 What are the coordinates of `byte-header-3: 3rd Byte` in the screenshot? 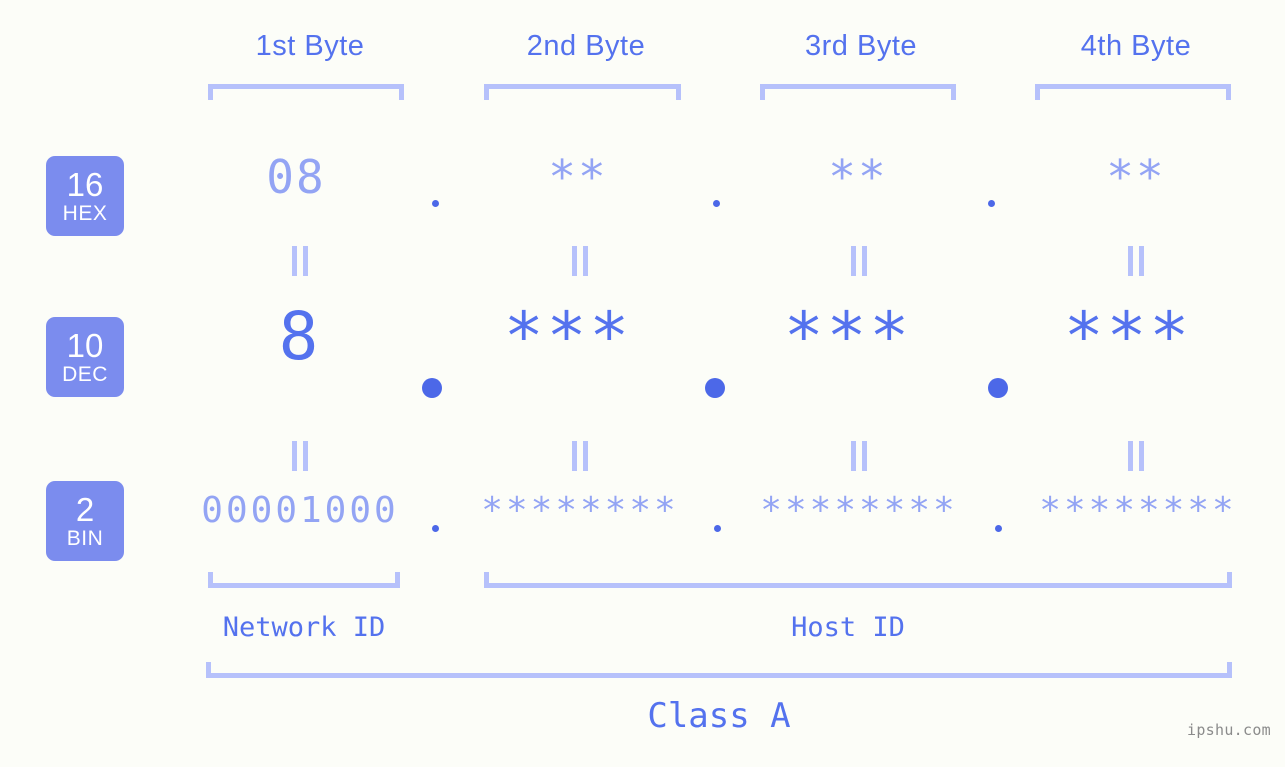 It's located at (861, 46).